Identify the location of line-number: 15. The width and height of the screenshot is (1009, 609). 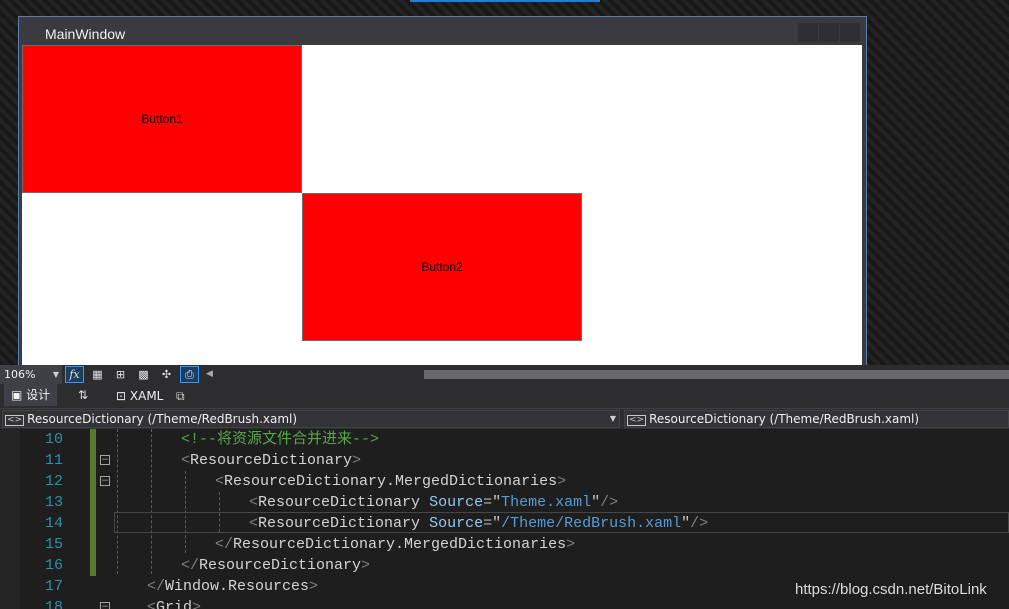
(53, 544).